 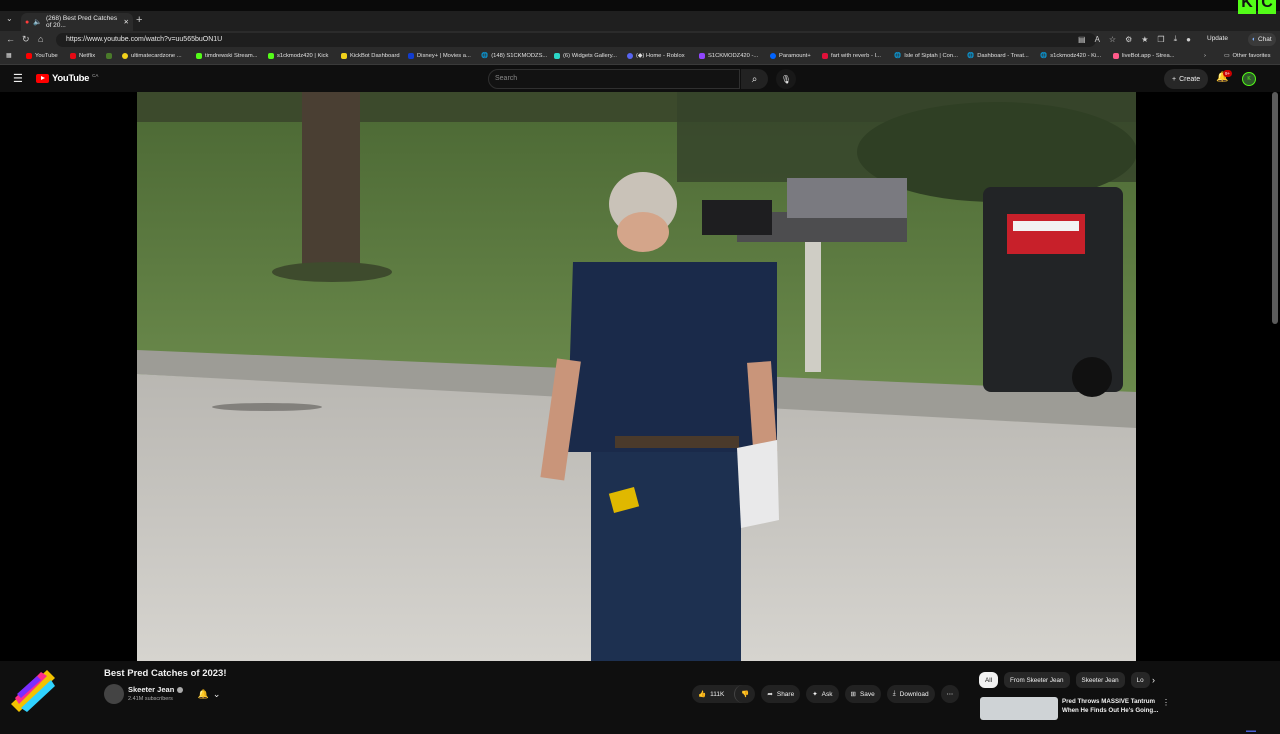 What do you see at coordinates (151, 689) in the screenshot?
I see `channel-name: Skeeter Jean` at bounding box center [151, 689].